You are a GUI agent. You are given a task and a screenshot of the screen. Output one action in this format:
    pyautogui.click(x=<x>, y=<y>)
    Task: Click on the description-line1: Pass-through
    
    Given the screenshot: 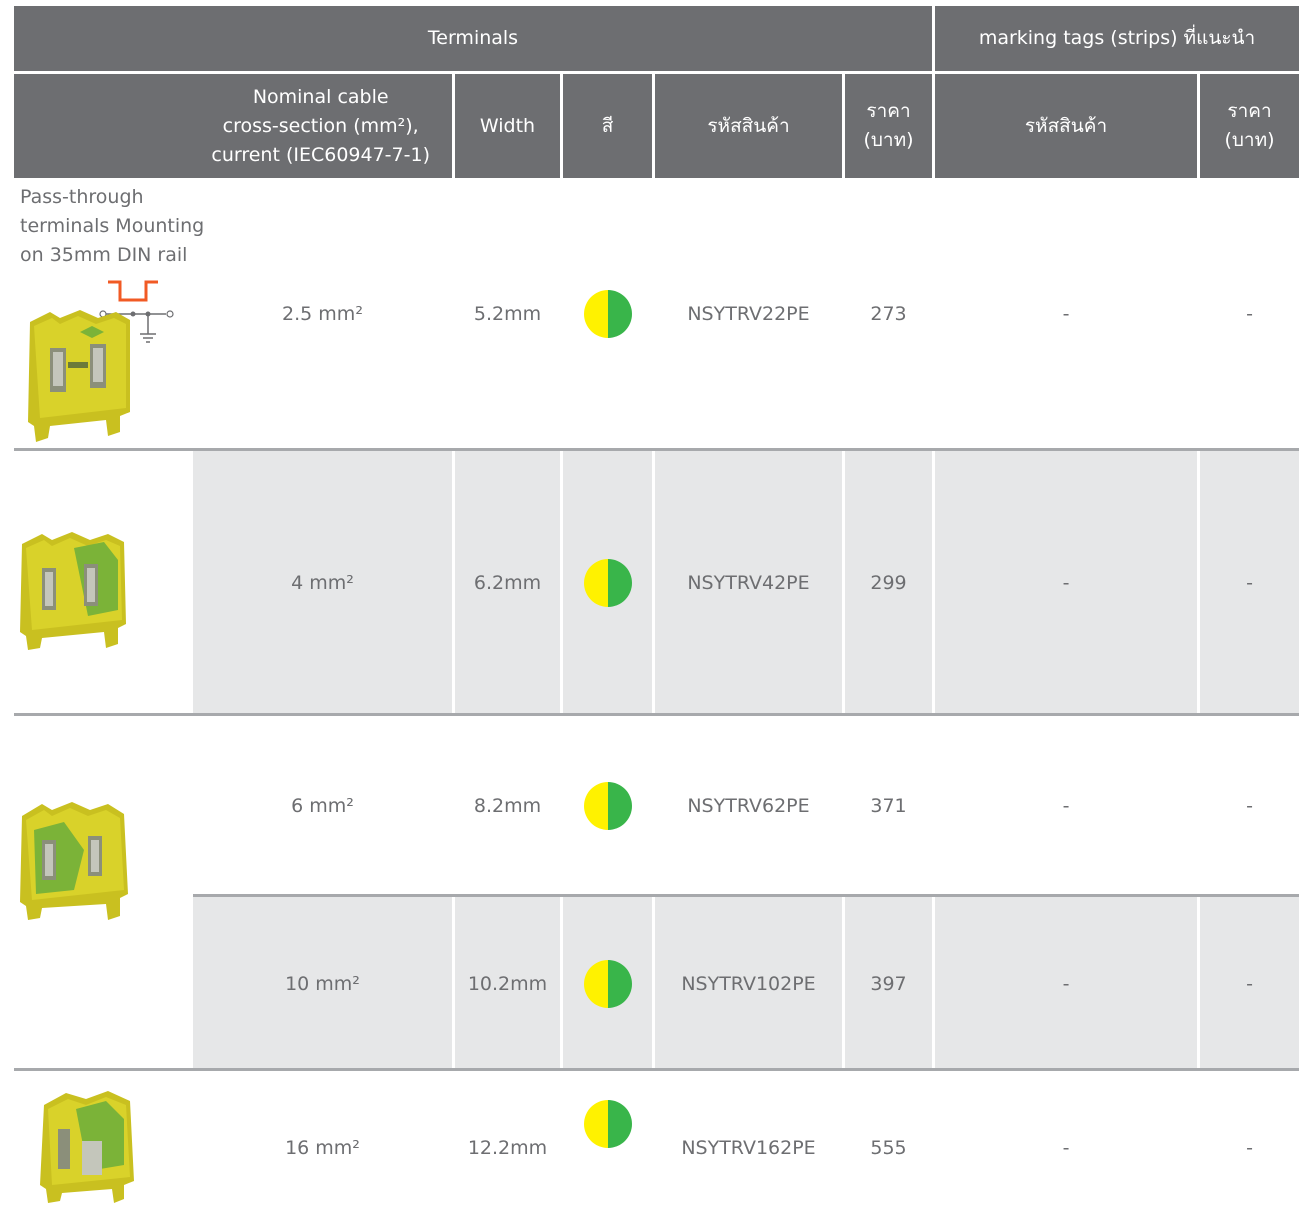 What is the action you would take?
    pyautogui.click(x=82, y=197)
    